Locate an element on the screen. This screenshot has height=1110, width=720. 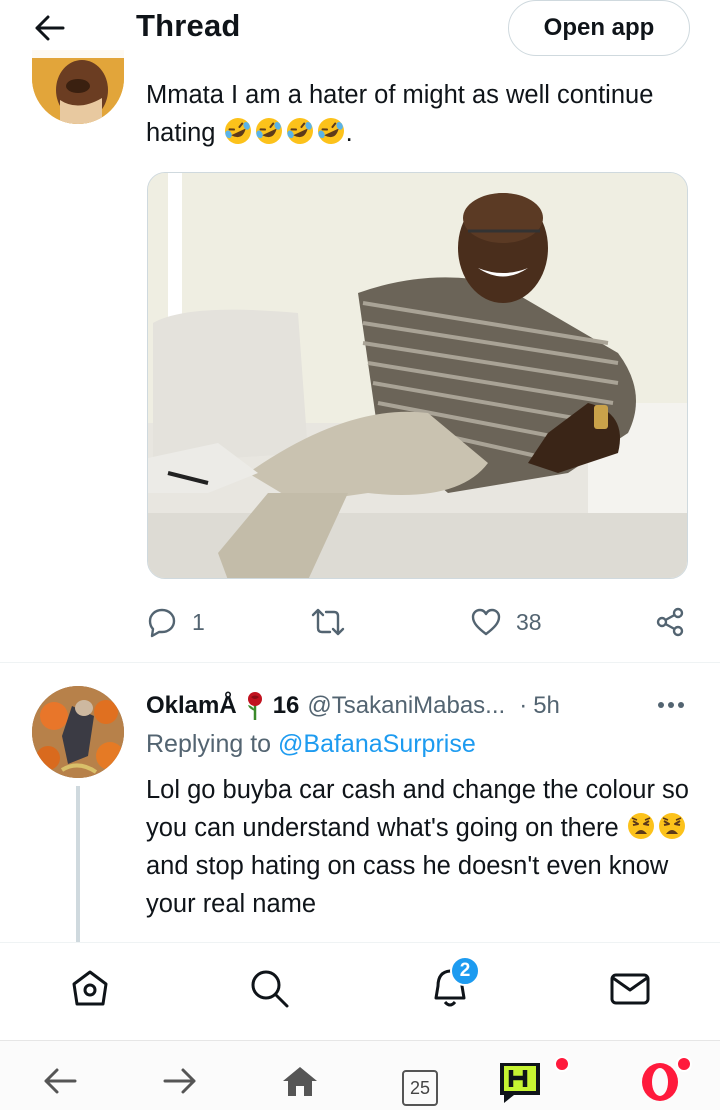
share-icon is located at coordinates (670, 622).